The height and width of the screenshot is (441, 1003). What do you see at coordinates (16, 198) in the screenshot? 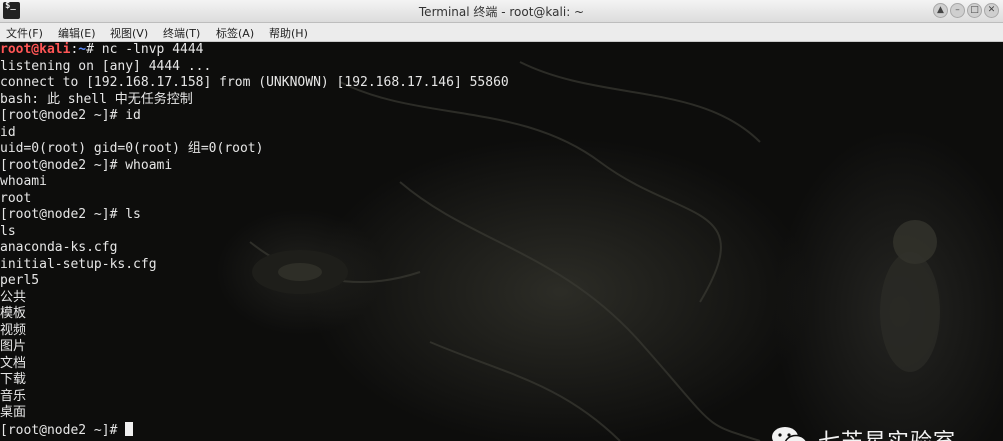
I see `output-line: root` at bounding box center [16, 198].